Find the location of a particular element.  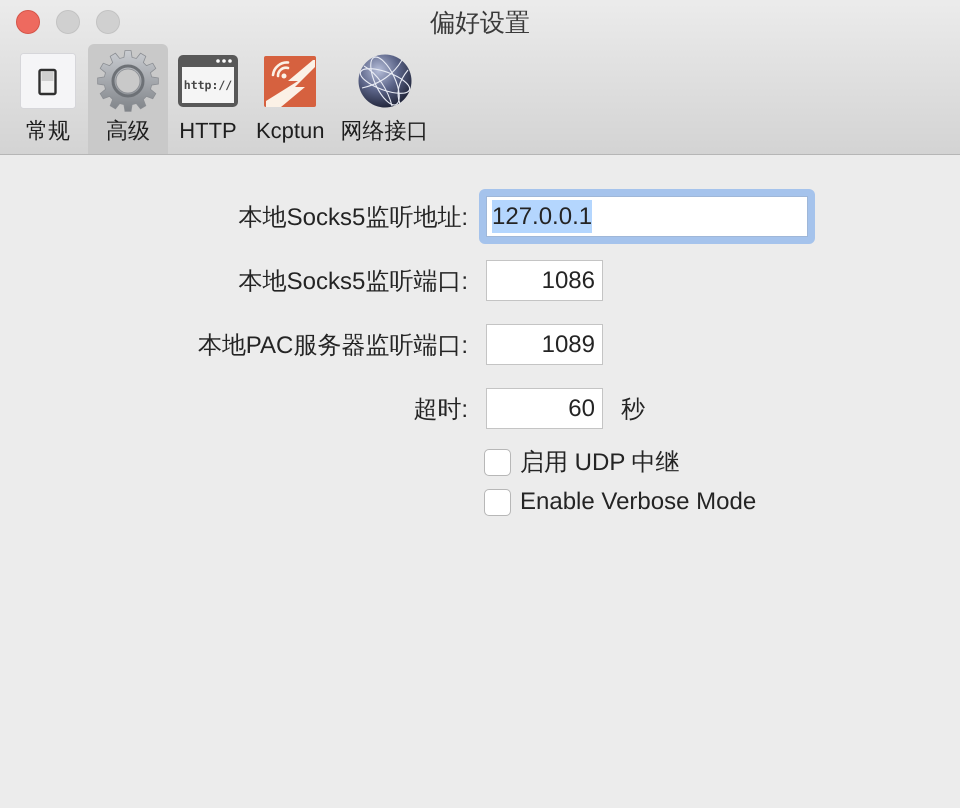

toolbar-tab: 网络接口 is located at coordinates (384, 99).